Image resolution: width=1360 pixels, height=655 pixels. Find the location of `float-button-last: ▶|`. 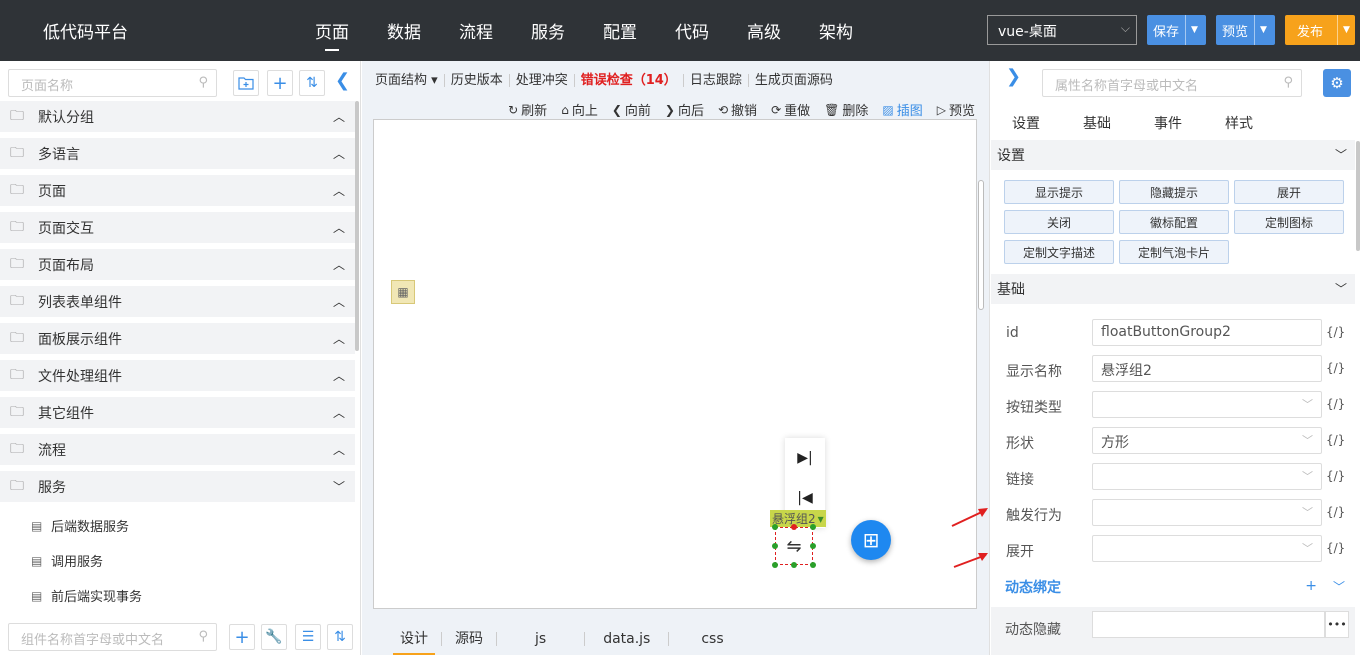

float-button-last: ▶| is located at coordinates (805, 458).